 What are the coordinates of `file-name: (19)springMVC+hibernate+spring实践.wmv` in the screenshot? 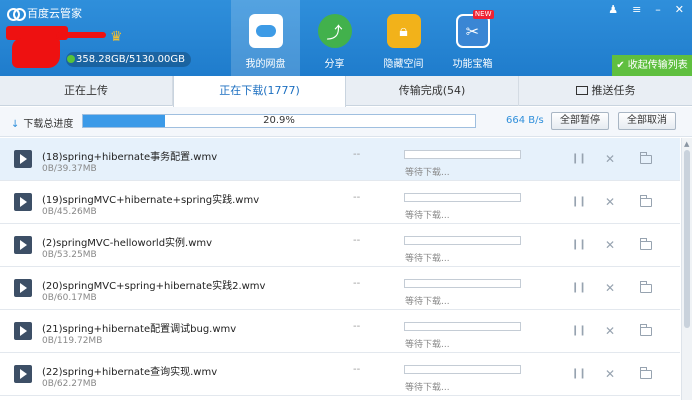 It's located at (151, 200).